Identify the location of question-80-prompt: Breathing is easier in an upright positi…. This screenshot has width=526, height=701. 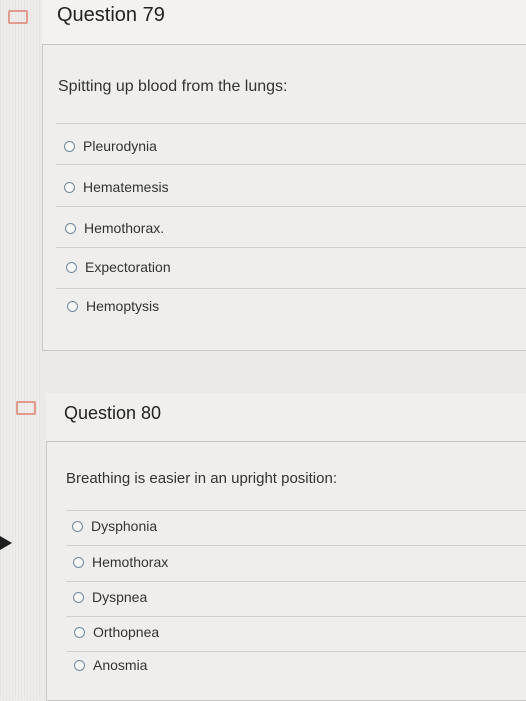
(201, 478).